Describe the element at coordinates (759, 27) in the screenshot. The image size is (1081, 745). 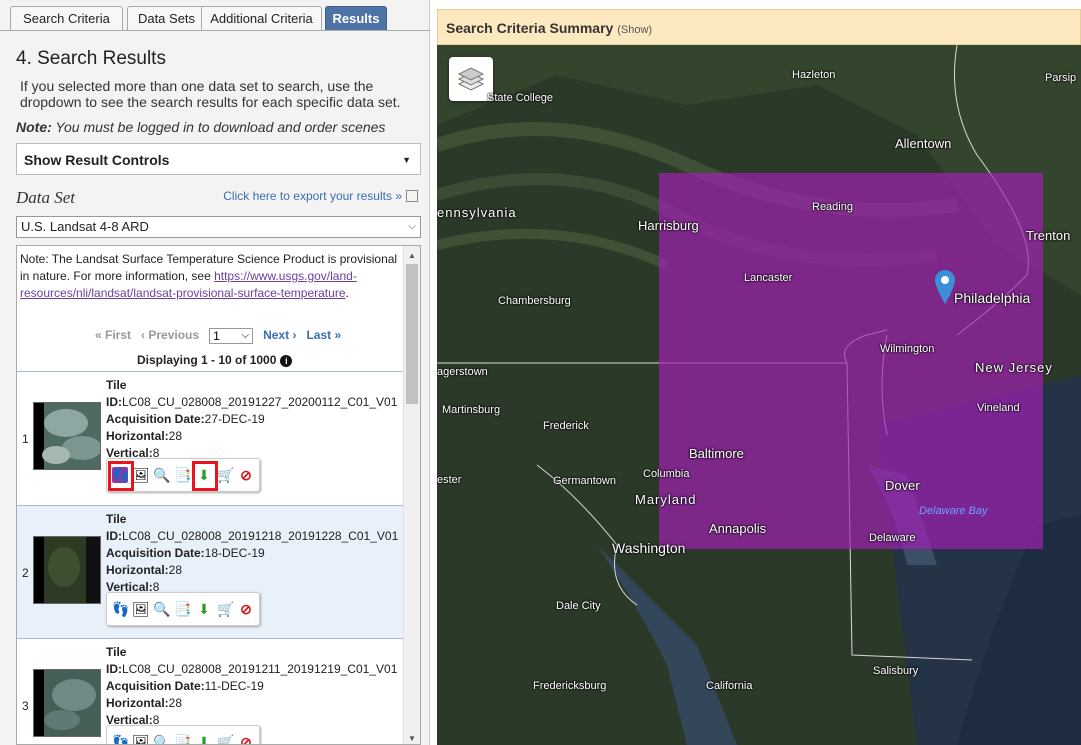
I see `search-criteria-summary: Search Criteria Summary (Show)` at that location.